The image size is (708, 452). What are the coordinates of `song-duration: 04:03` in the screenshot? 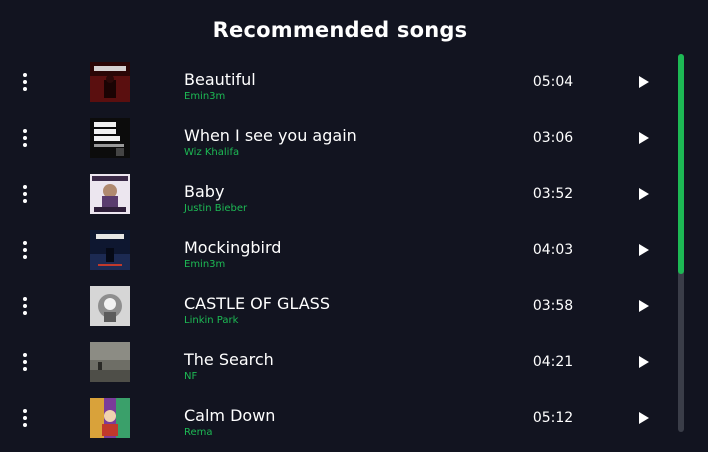 It's located at (553, 250).